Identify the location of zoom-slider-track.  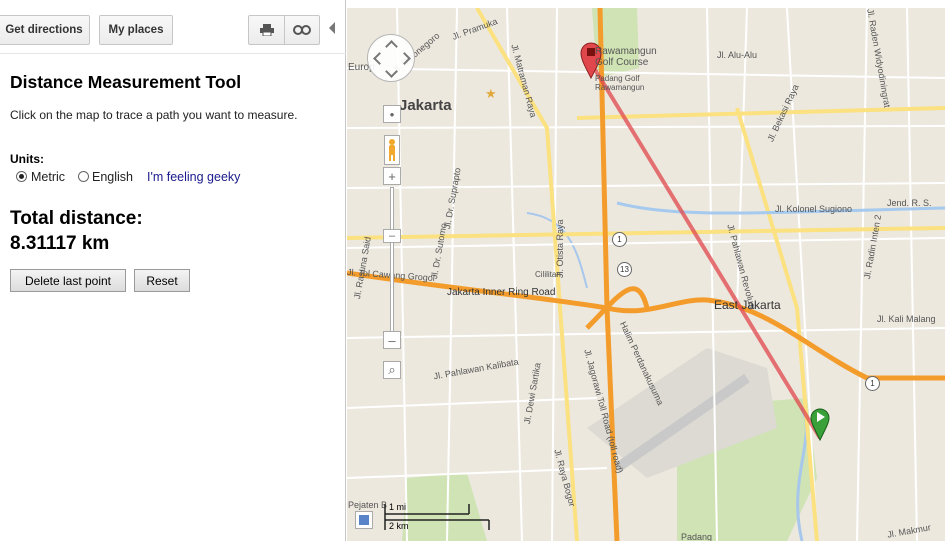
(392, 263).